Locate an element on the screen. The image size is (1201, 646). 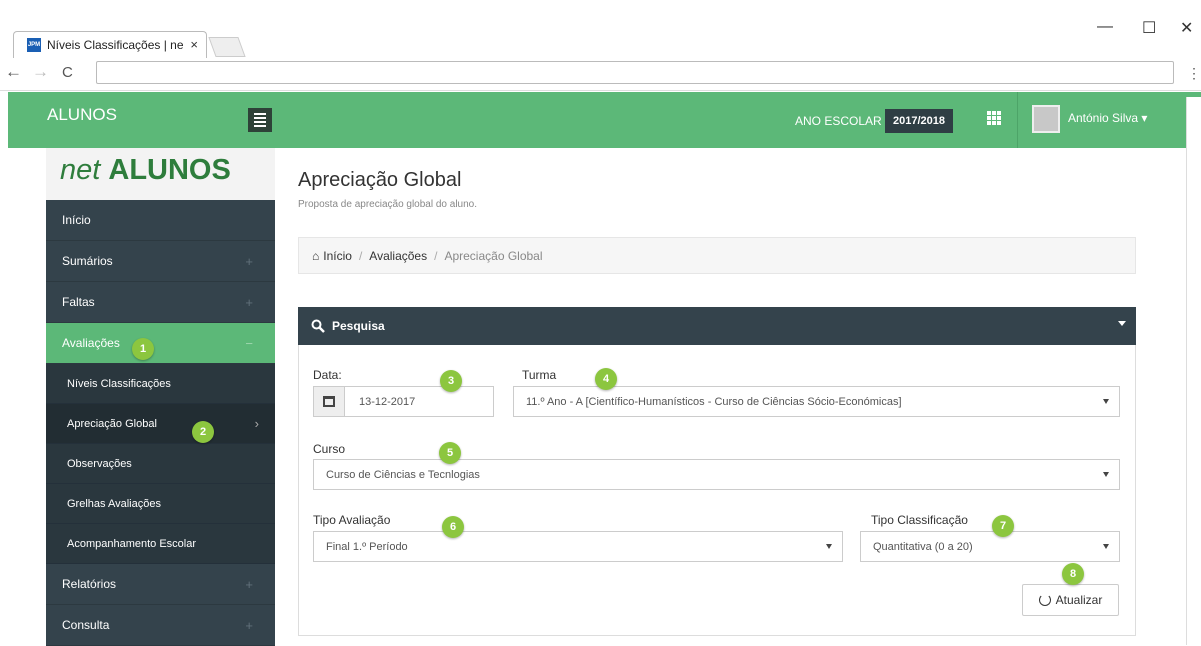
sidebar-subitem-acompanhamento: Acompanhamento Escolar is located at coordinates (160, 544).